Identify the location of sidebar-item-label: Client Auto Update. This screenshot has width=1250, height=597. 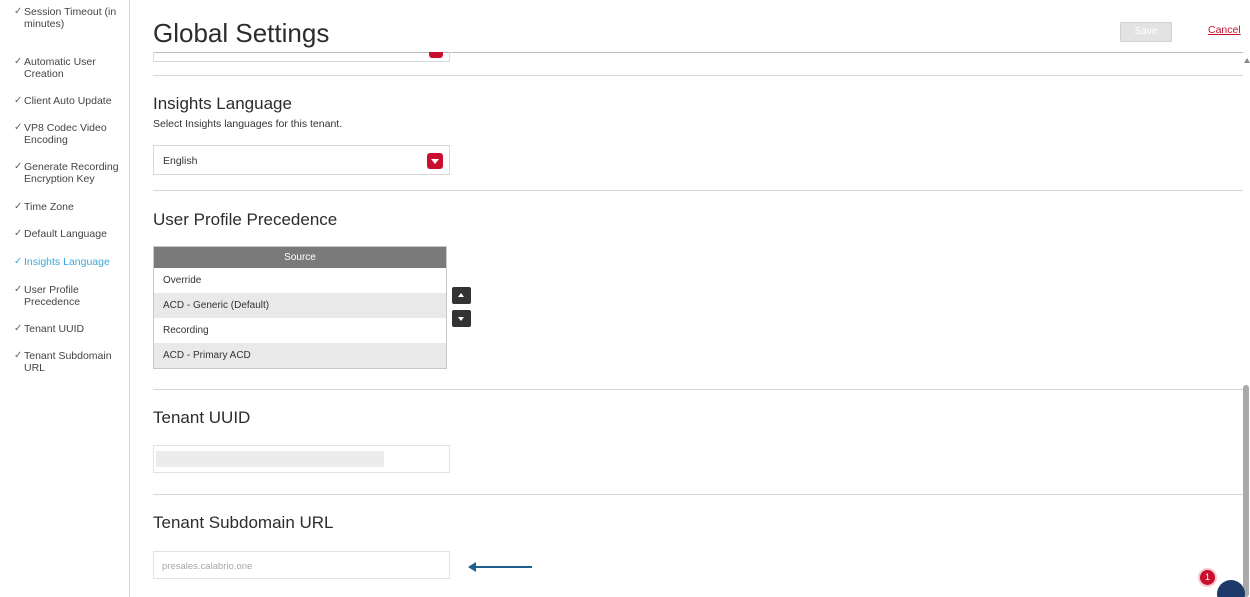
(68, 101).